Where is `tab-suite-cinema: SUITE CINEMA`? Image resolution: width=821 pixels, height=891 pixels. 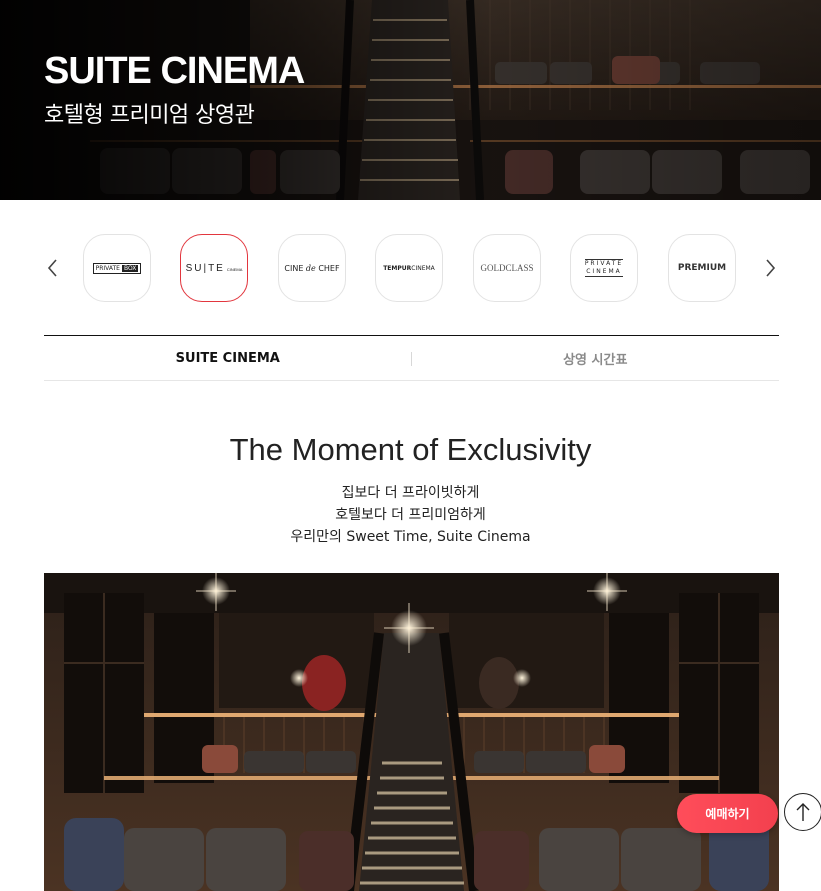
tab-suite-cinema: SUITE CINEMA is located at coordinates (228, 358).